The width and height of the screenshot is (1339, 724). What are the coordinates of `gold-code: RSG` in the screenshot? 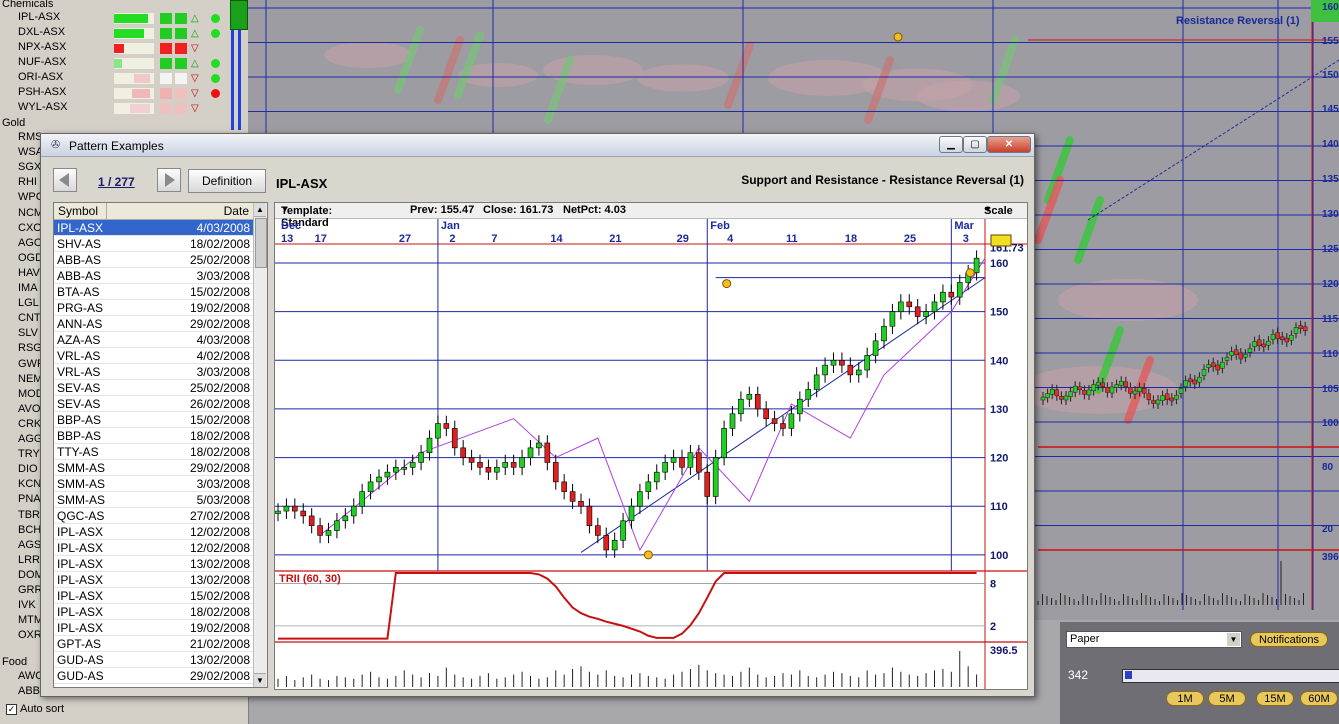 It's located at (30, 348).